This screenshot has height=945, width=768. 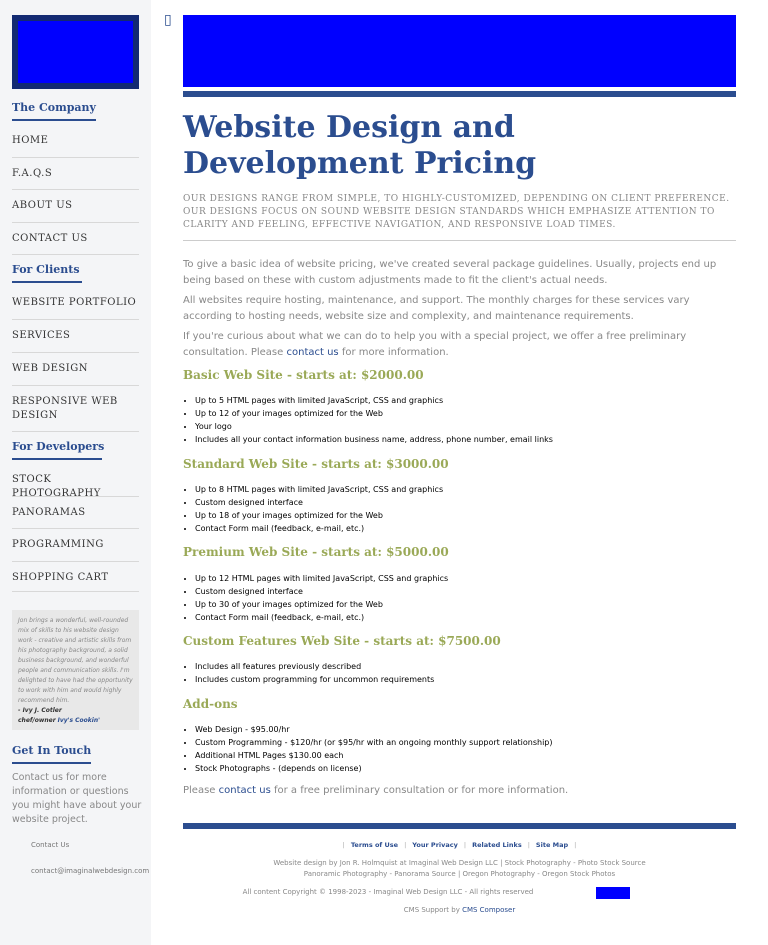 What do you see at coordinates (303, 375) in the screenshot?
I see `package-heading-basic: Basic Web Site - starts at: $2000.00` at bounding box center [303, 375].